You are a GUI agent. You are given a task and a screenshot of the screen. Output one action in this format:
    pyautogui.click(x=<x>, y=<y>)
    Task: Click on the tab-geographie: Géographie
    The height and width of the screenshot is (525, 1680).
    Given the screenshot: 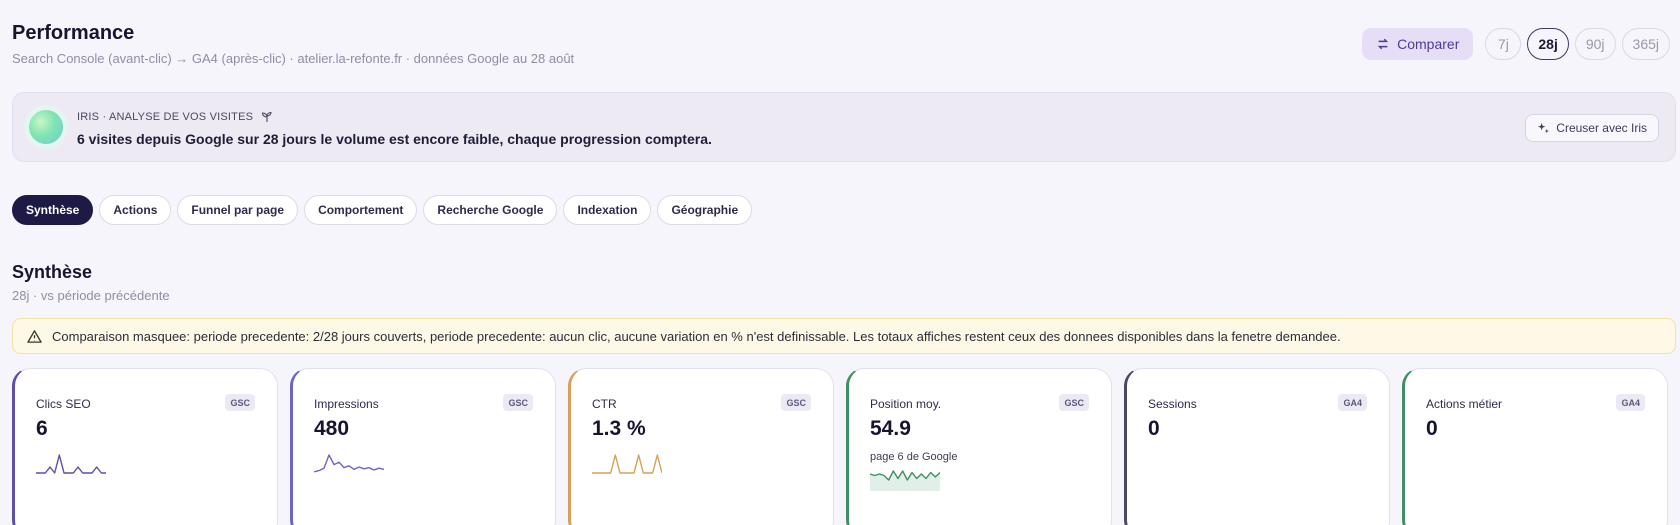 What is the action you would take?
    pyautogui.click(x=705, y=210)
    